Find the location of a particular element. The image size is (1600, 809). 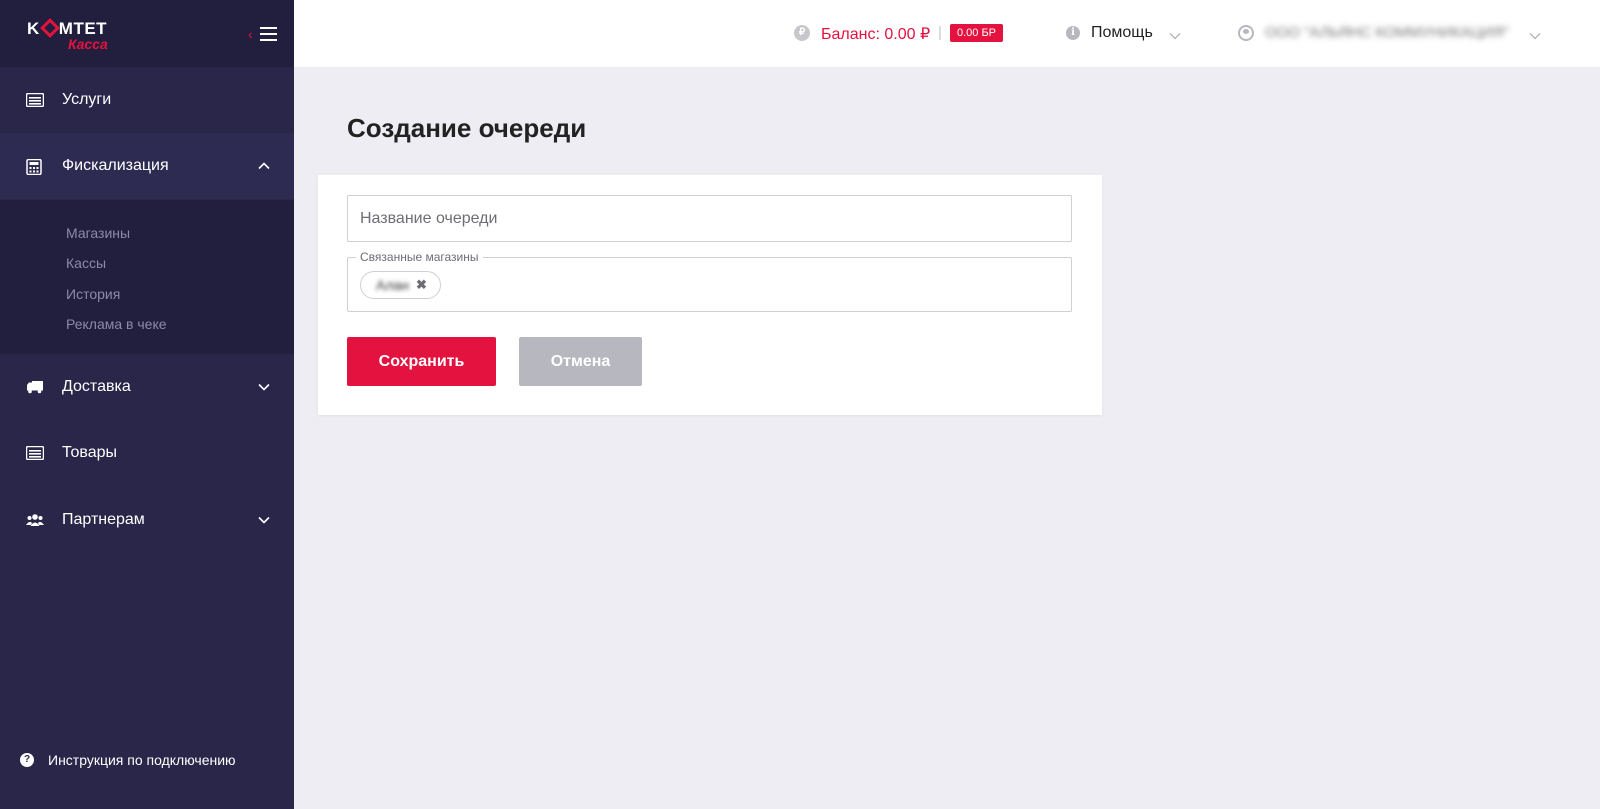

collapse-menu-button: ‹ is located at coordinates (265, 34).